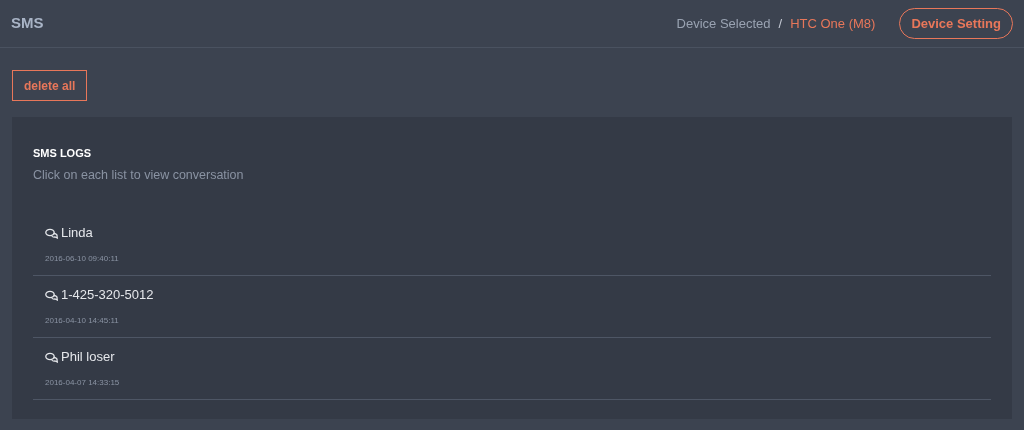 The image size is (1024, 430). What do you see at coordinates (88, 357) in the screenshot?
I see `contact-name: Phil loser` at bounding box center [88, 357].